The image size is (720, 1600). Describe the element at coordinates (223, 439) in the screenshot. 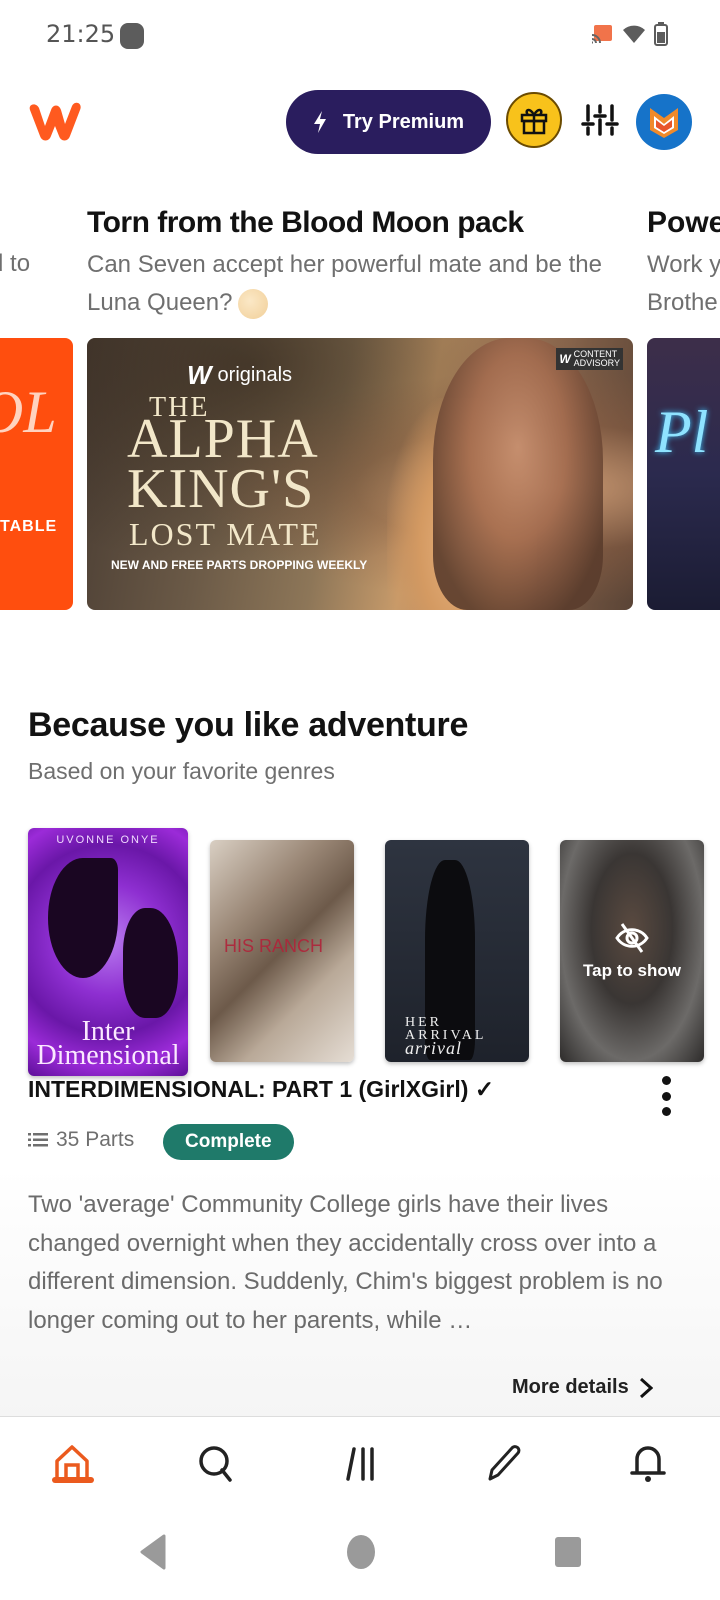

I see `cover-line-alpha: ALPHA` at that location.